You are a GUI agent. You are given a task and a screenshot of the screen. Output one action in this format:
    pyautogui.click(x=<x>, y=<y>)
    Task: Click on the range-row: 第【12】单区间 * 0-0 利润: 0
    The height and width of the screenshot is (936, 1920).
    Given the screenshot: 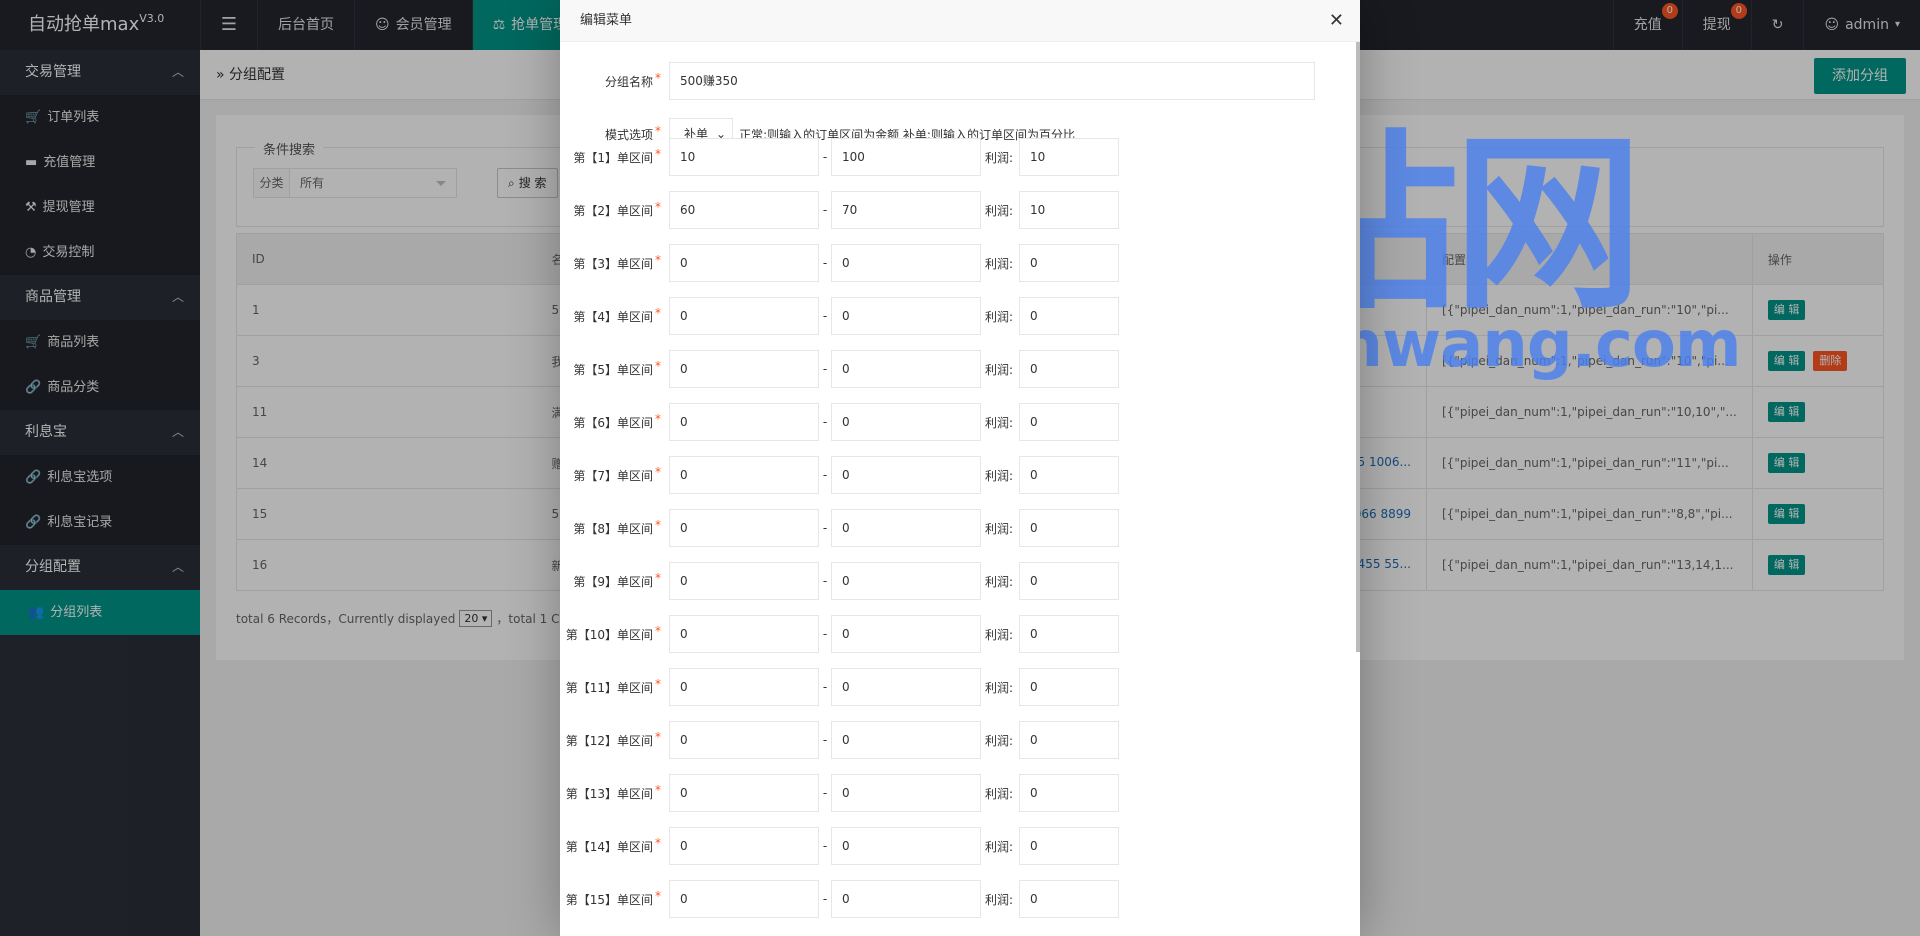 What is the action you would take?
    pyautogui.click(x=839, y=740)
    